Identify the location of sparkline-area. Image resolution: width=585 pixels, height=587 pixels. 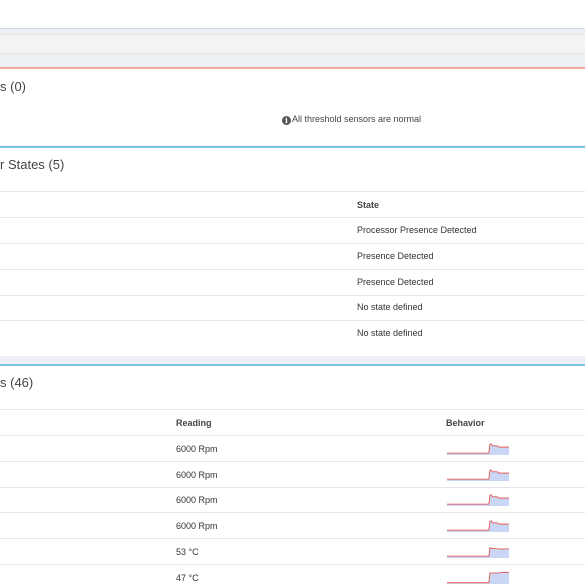
(478, 578).